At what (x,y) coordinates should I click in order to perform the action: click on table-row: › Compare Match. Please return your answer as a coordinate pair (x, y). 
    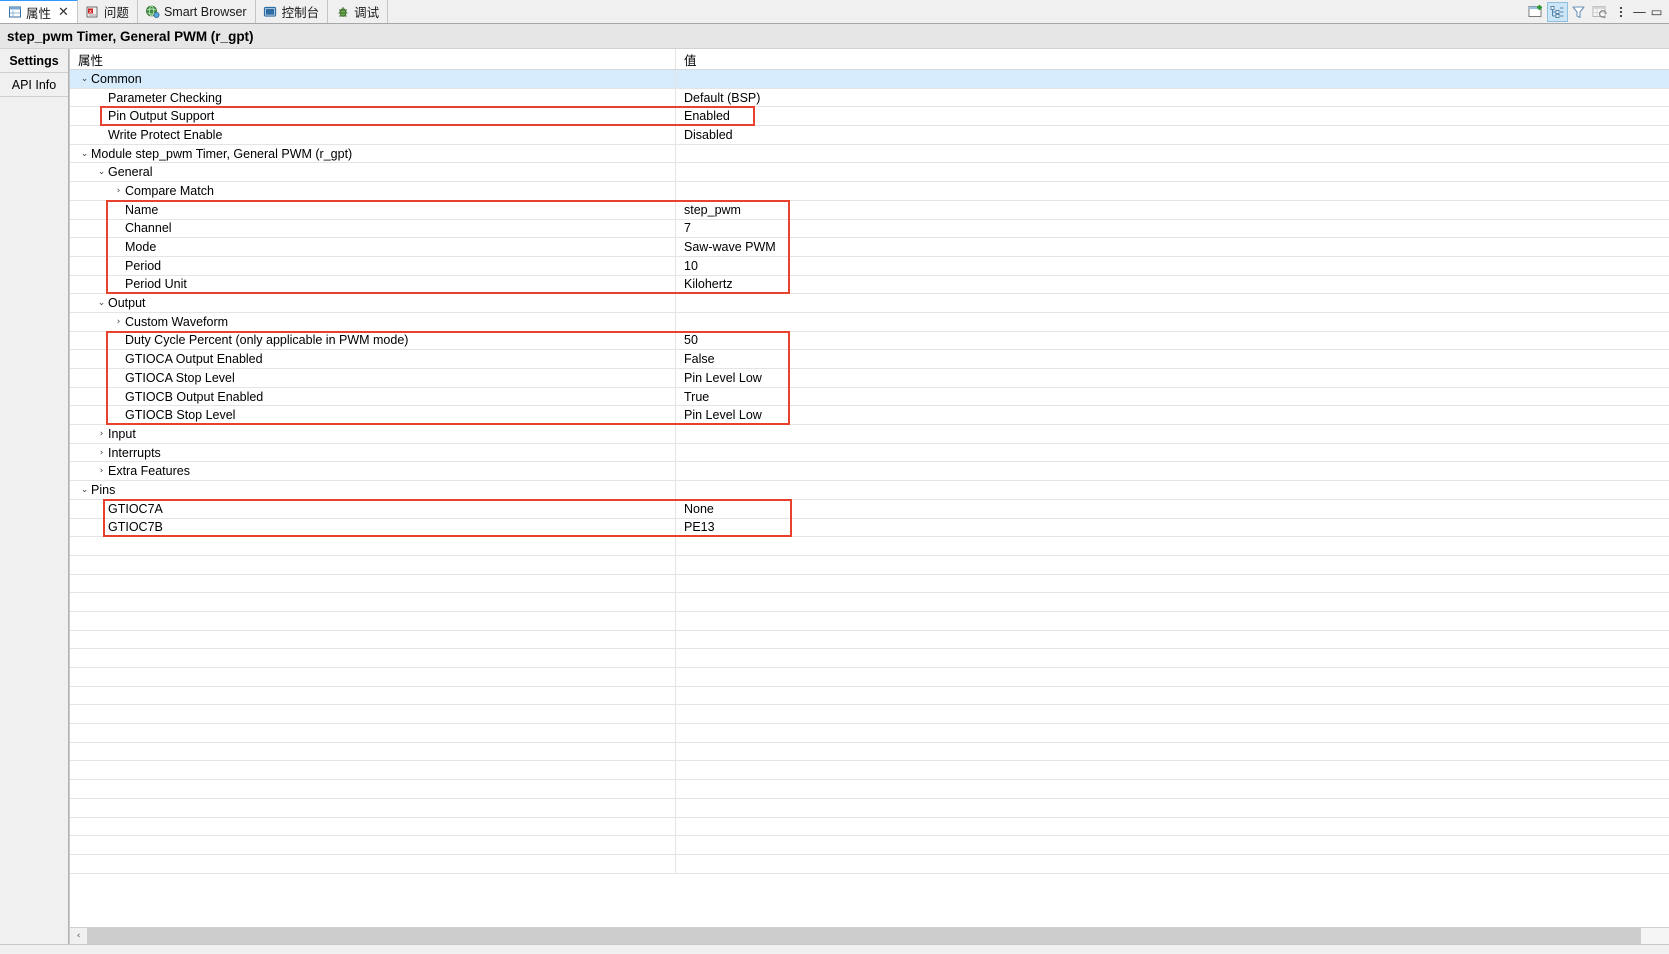
    Looking at the image, I should click on (869, 191).